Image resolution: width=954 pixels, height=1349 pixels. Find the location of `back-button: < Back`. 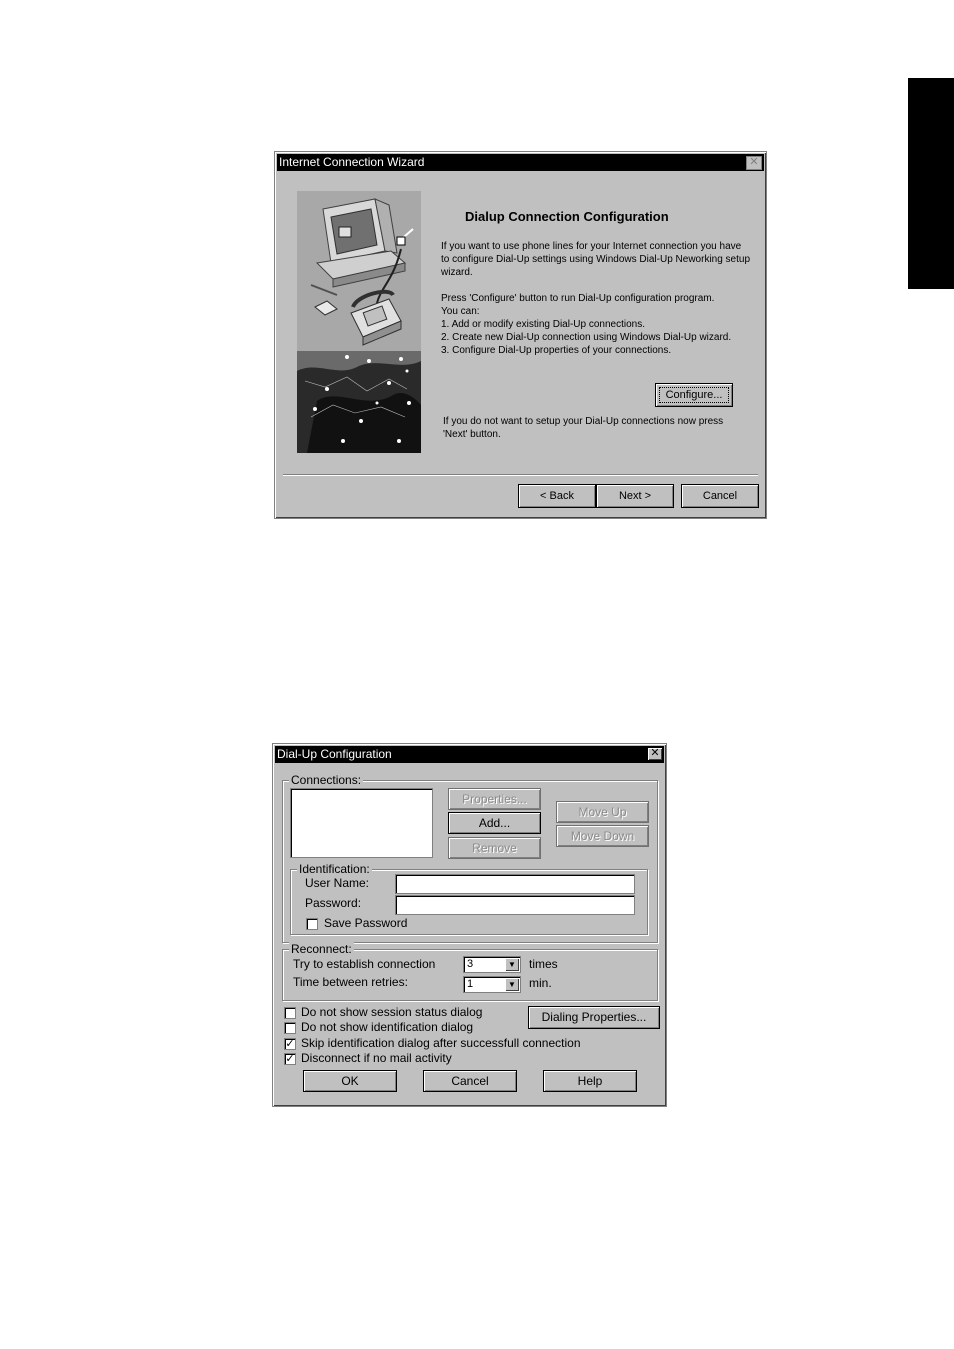

back-button: < Back is located at coordinates (557, 496).